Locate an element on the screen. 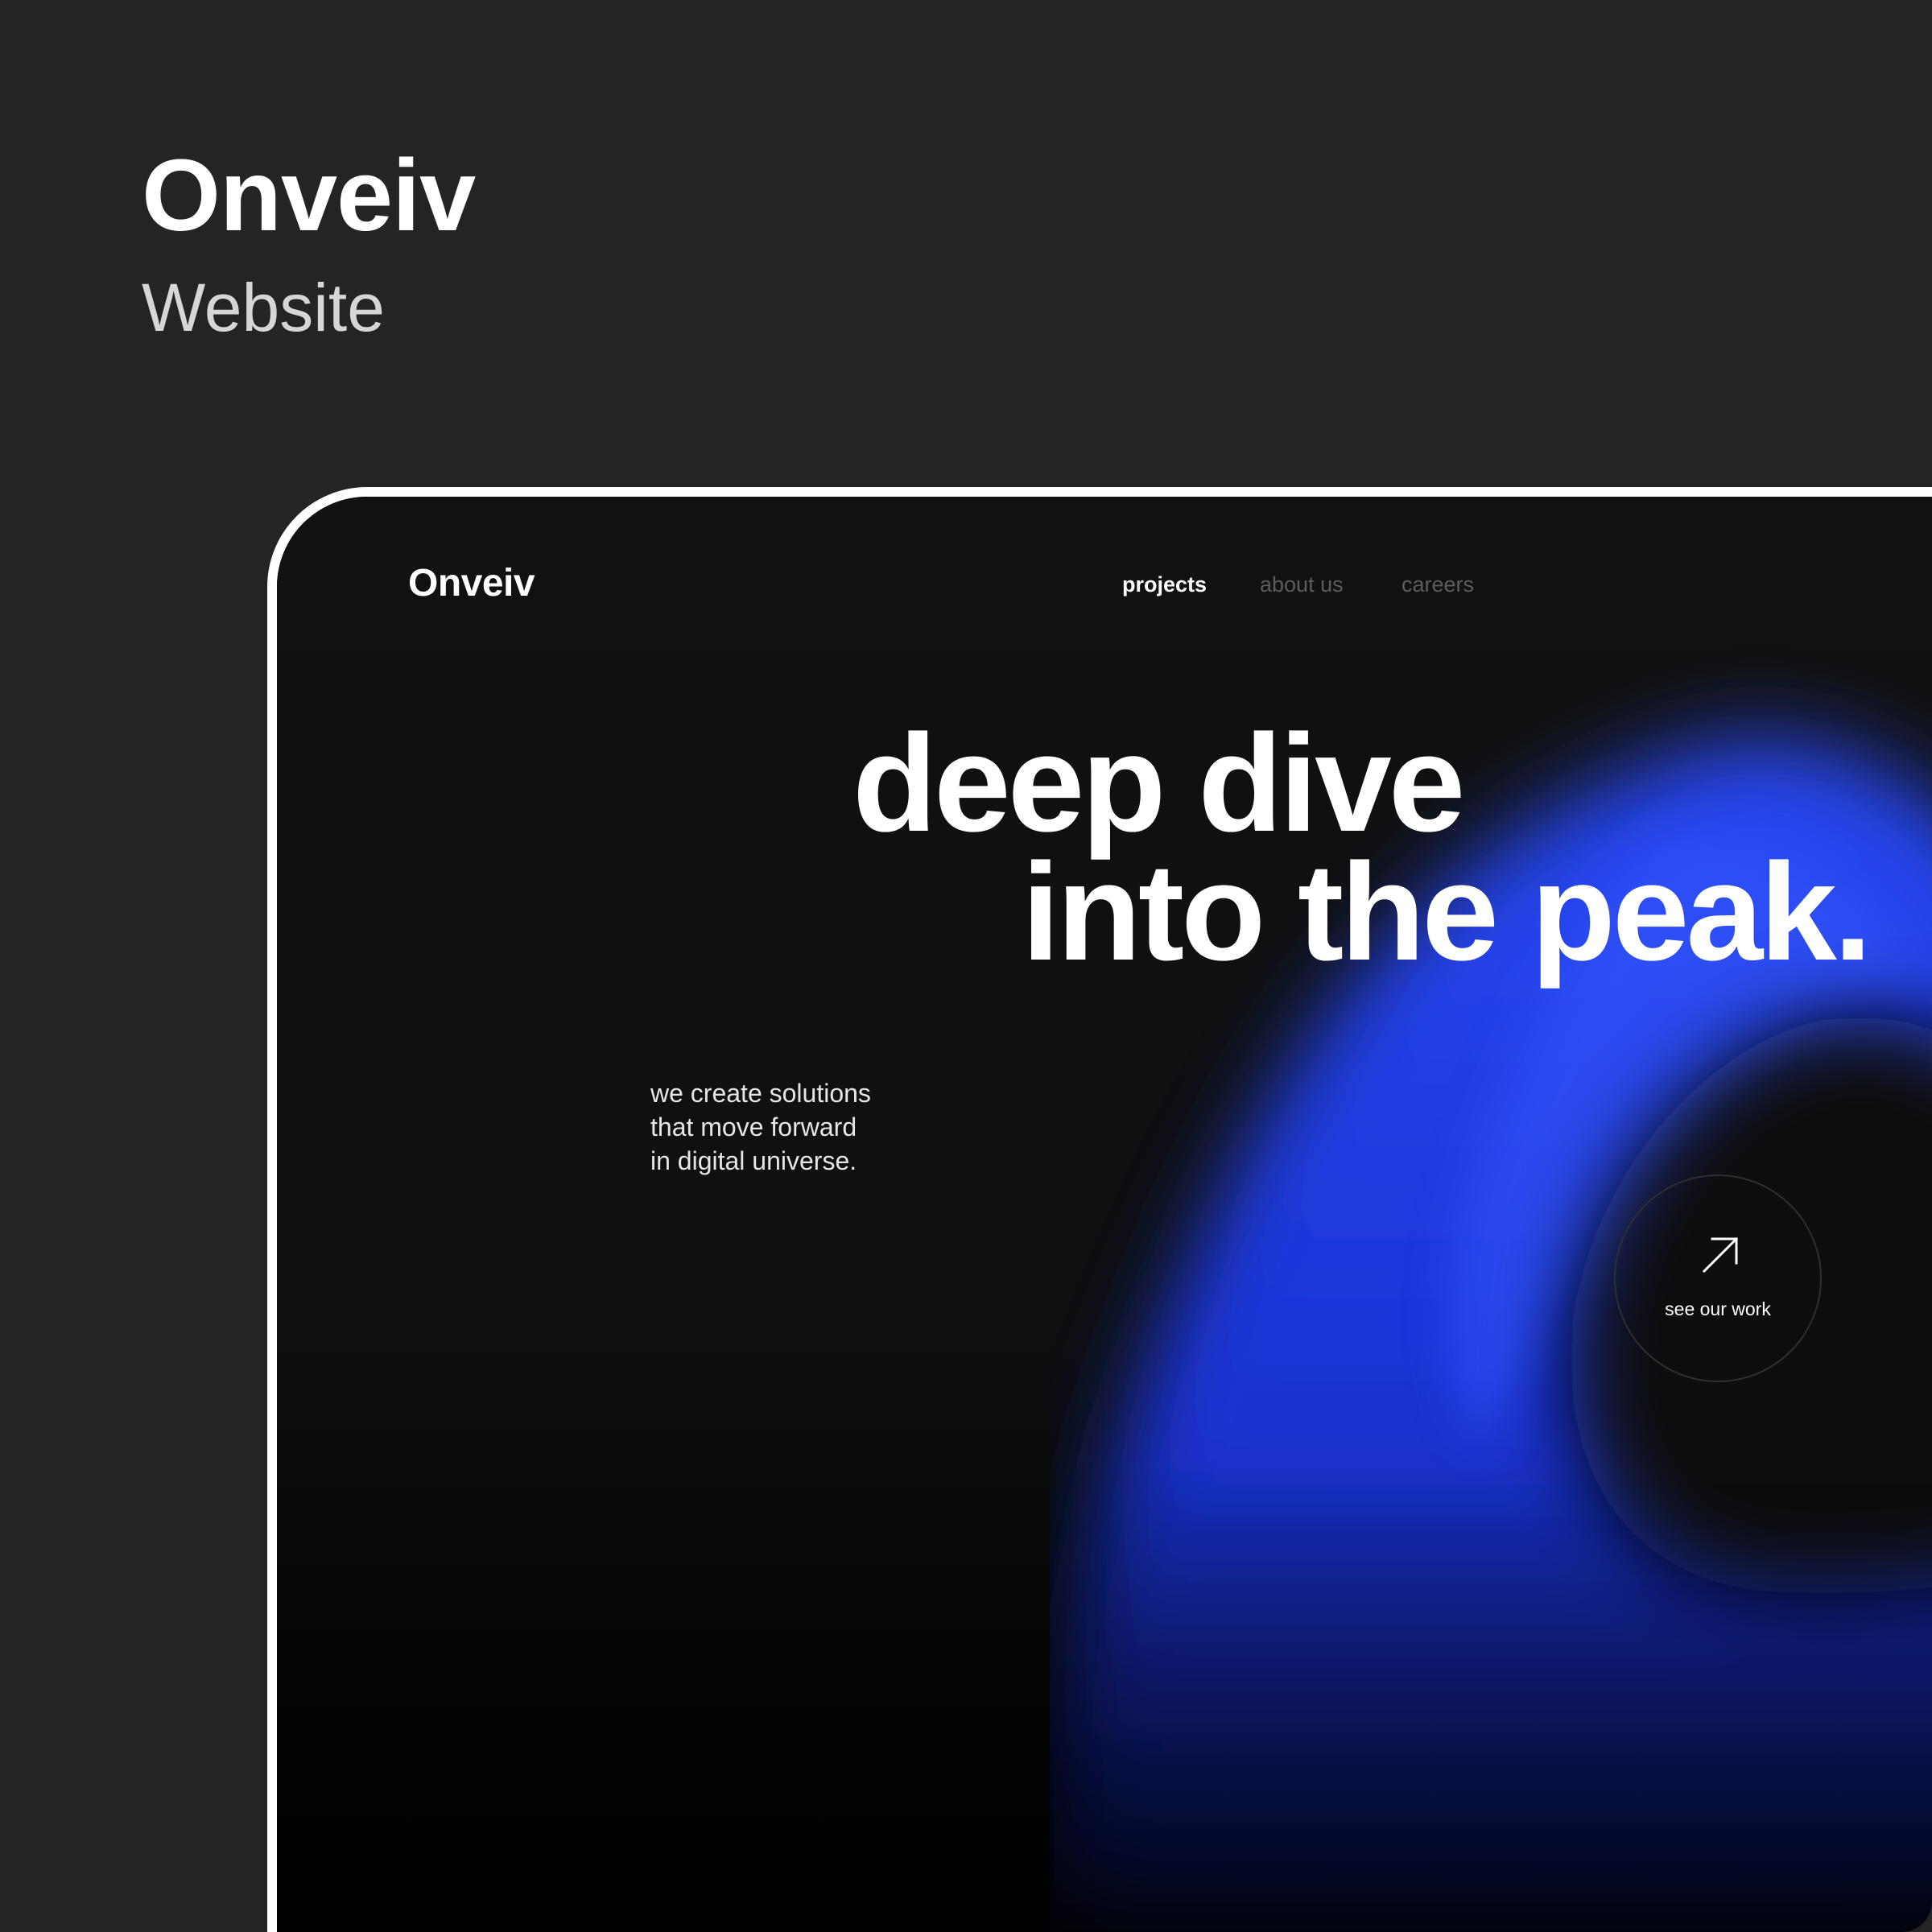  nav-link-about-us: about us is located at coordinates (1302, 585).